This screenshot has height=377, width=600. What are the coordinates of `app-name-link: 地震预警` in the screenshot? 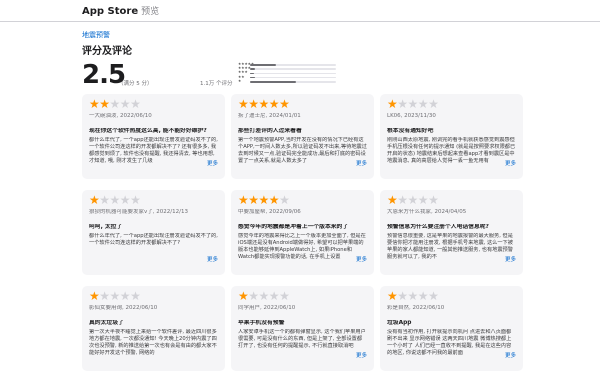 It's located at (96, 35).